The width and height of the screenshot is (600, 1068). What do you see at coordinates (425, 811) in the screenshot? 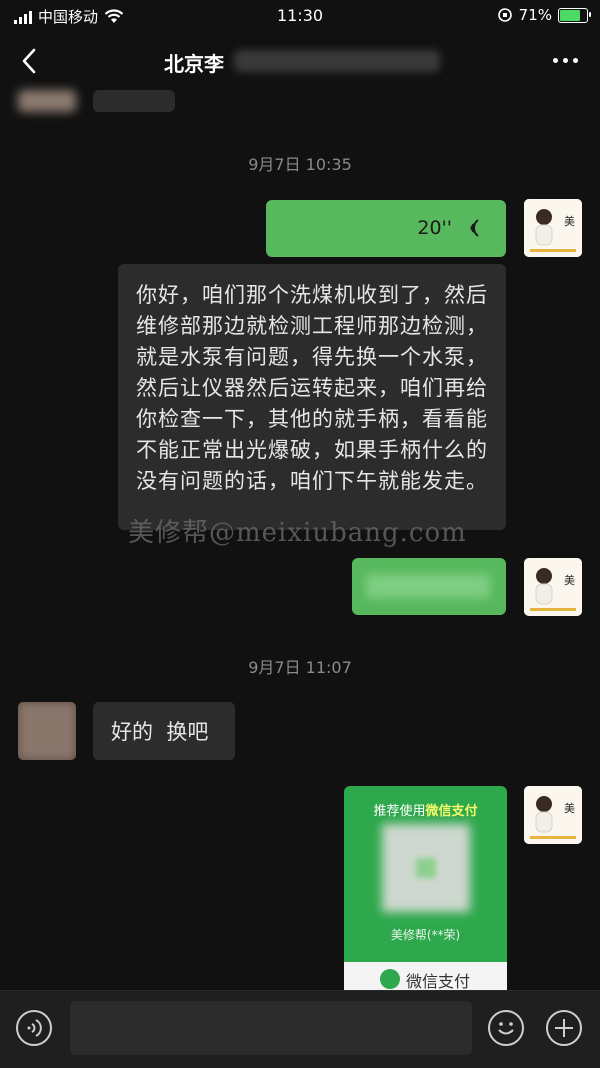
I see `payment-card-header: 推荐使用微信支付` at bounding box center [425, 811].